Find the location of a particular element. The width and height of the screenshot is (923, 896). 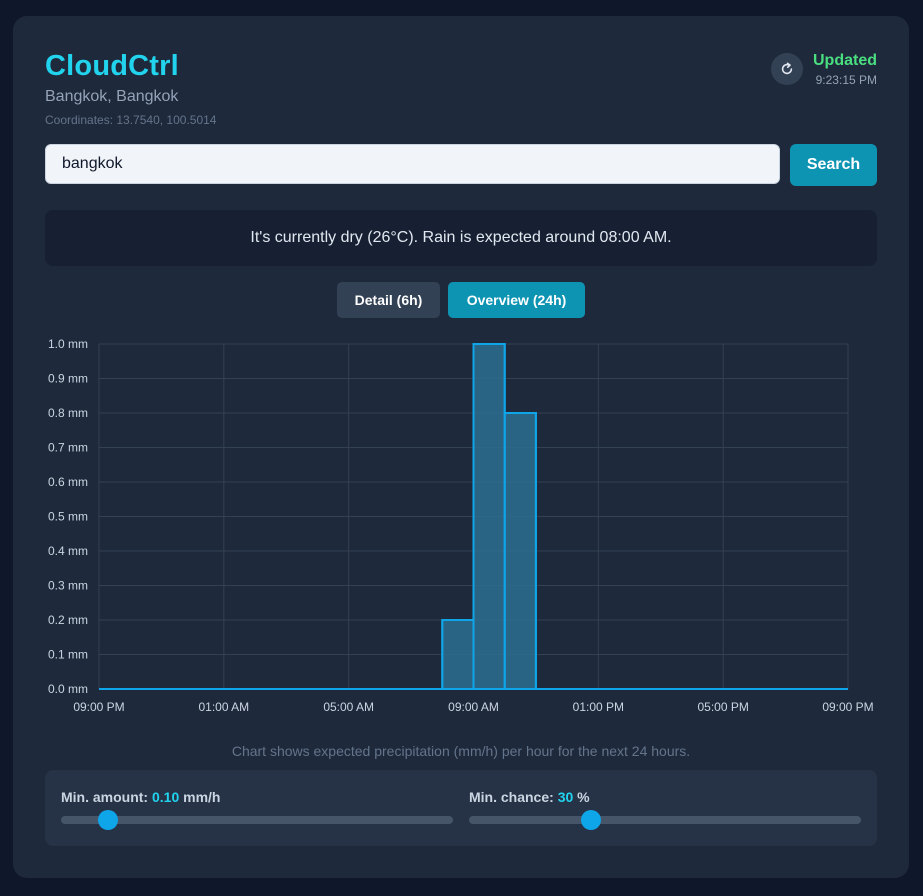

y-tick-label: 0.7 mm is located at coordinates (68, 448).